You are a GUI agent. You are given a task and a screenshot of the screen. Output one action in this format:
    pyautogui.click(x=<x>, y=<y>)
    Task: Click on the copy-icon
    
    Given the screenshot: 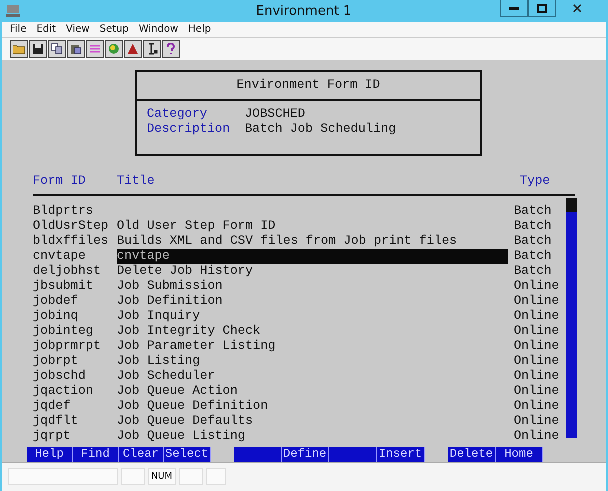 What is the action you would take?
    pyautogui.click(x=57, y=49)
    